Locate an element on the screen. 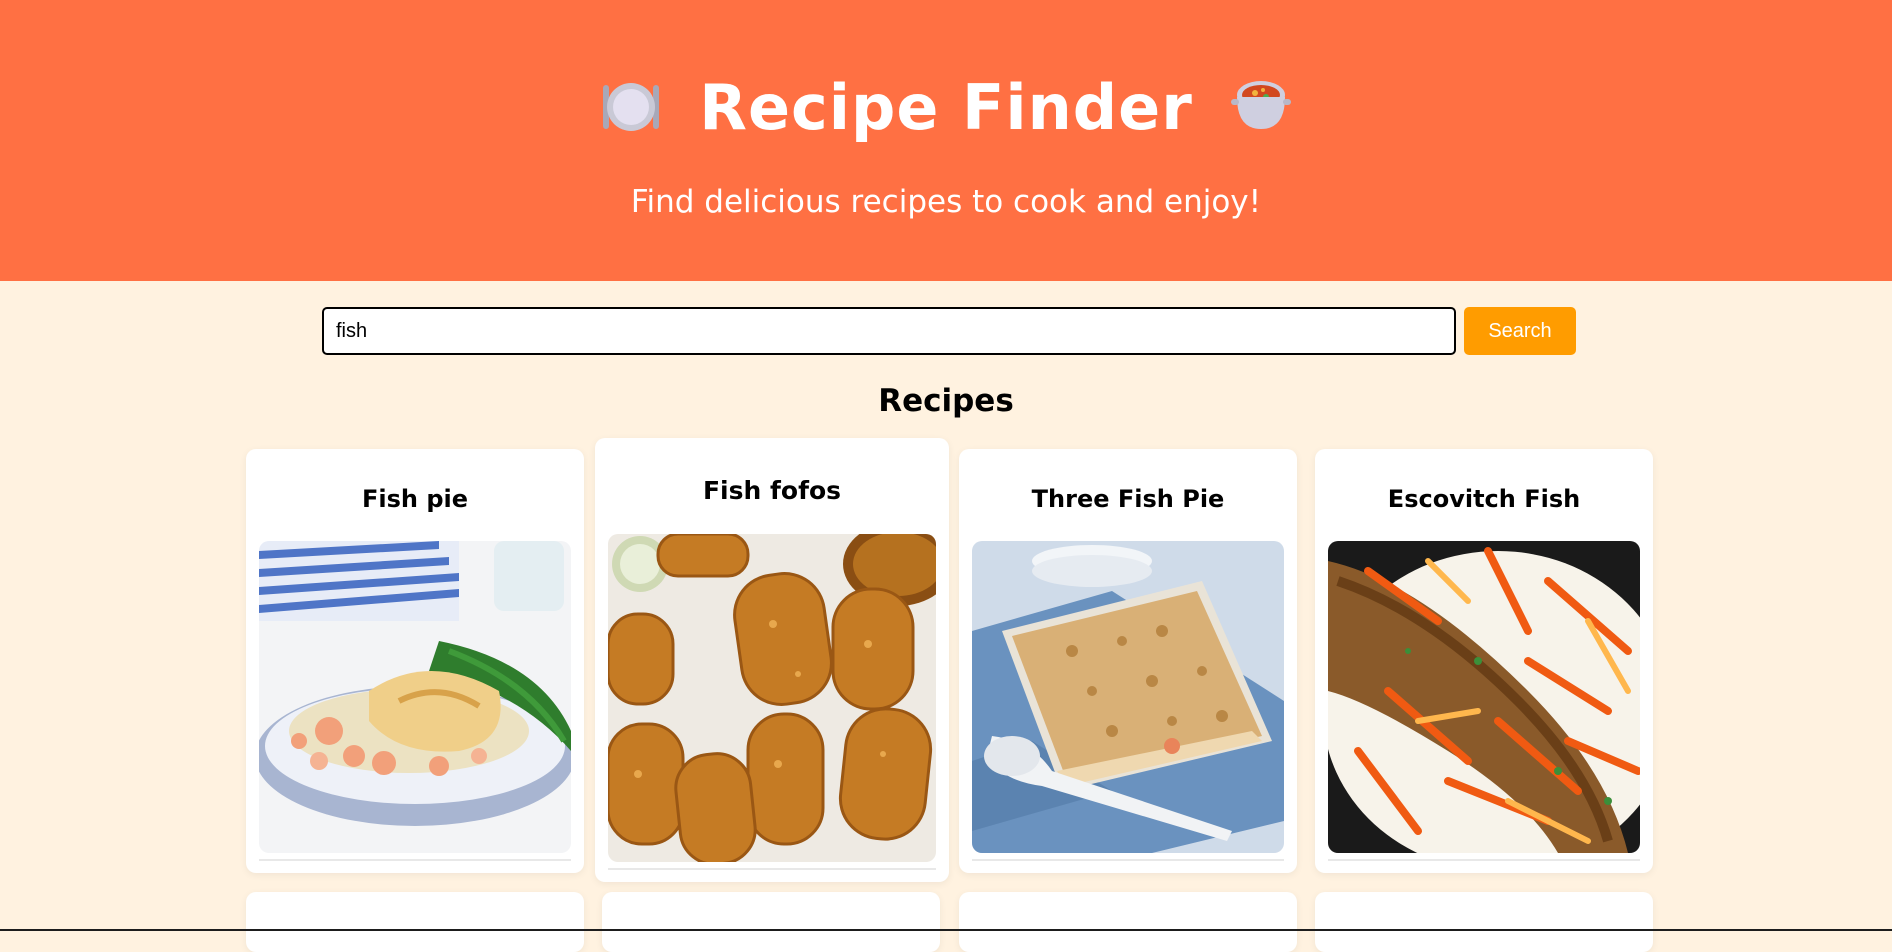  page-title: Recipe Finder is located at coordinates (946, 107).